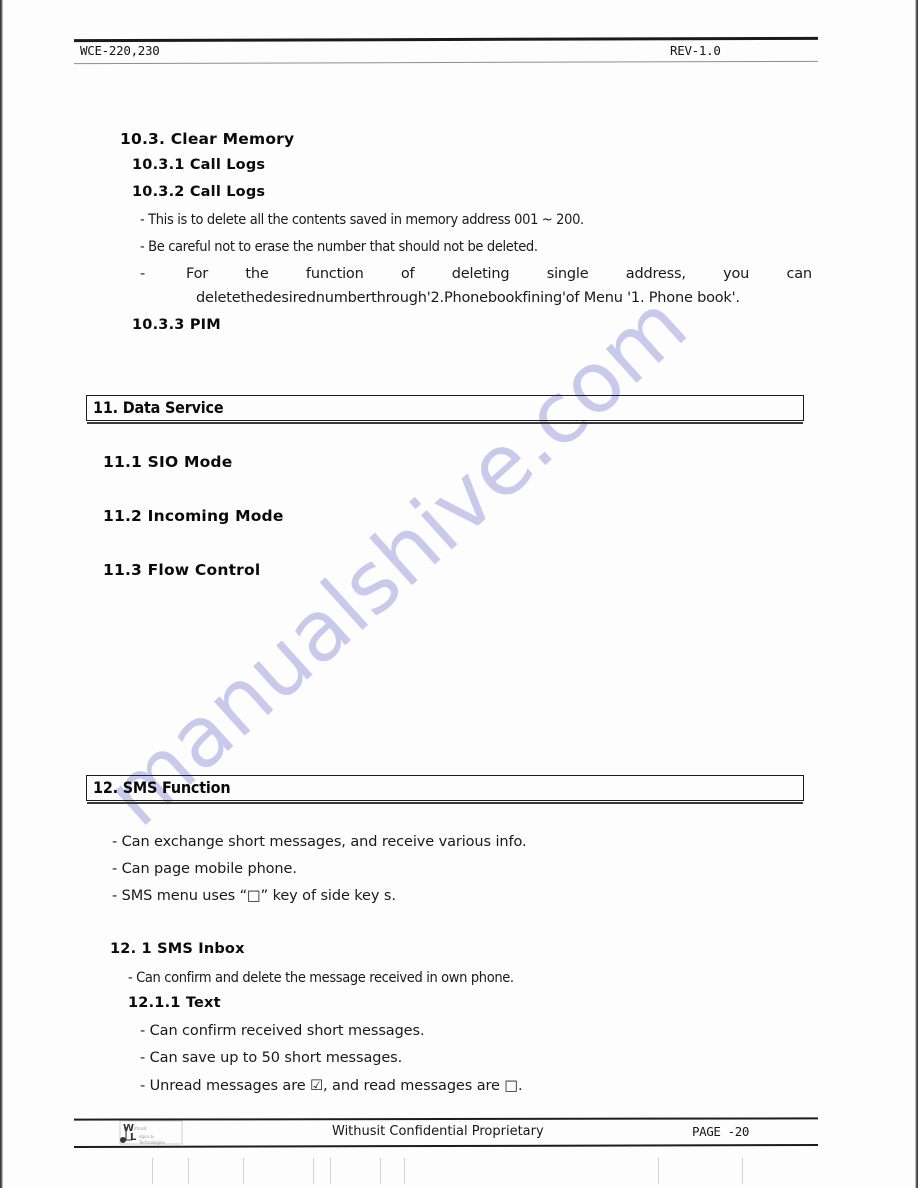  Describe the element at coordinates (445, 803) in the screenshot. I see `section-underline-sms-function` at that location.